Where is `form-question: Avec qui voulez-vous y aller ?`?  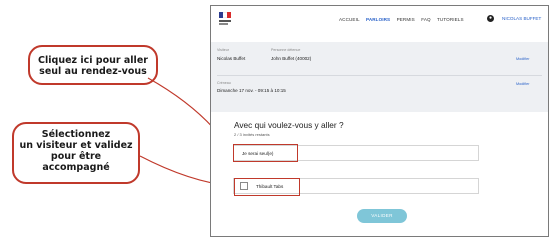
form-question: Avec qui voulez-vous y aller ? is located at coordinates (289, 125).